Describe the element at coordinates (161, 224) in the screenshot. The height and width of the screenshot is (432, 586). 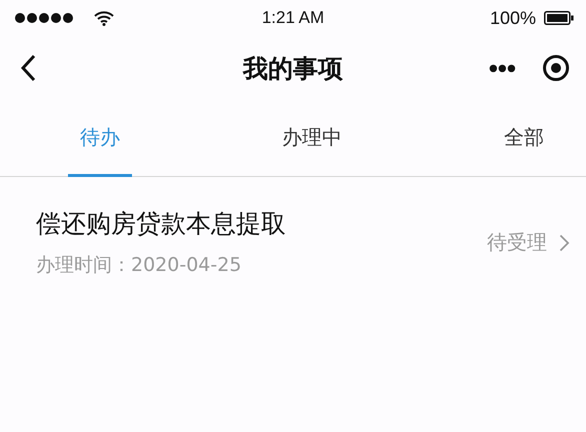
I see `item-title: 偿还购房贷款本息提取` at that location.